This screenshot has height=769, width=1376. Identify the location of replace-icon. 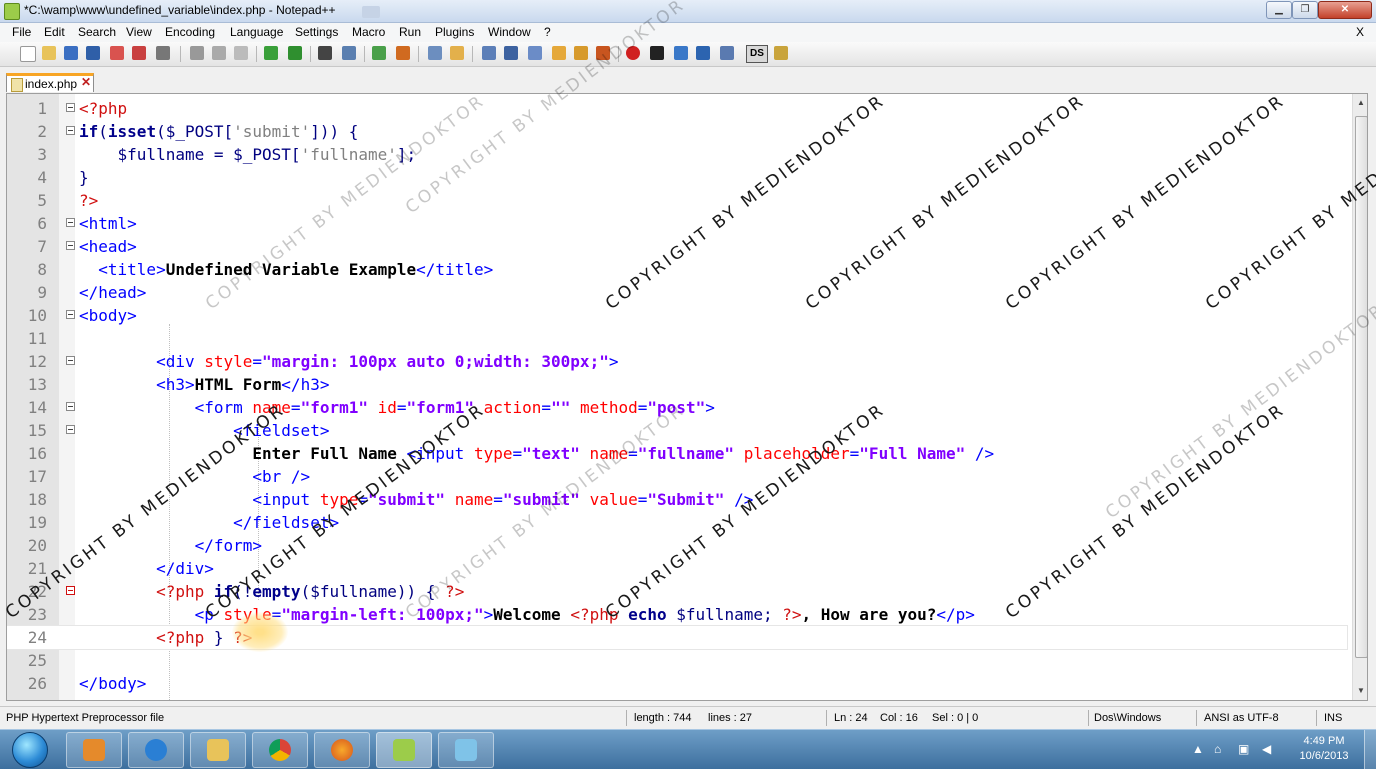
(349, 53).